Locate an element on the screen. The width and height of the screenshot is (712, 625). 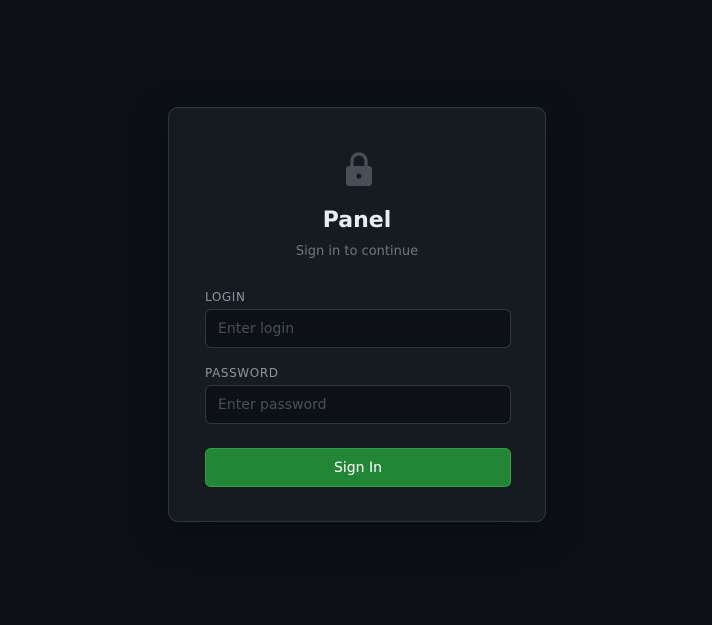
page-subtitle: Sign in to continue is located at coordinates (357, 251).